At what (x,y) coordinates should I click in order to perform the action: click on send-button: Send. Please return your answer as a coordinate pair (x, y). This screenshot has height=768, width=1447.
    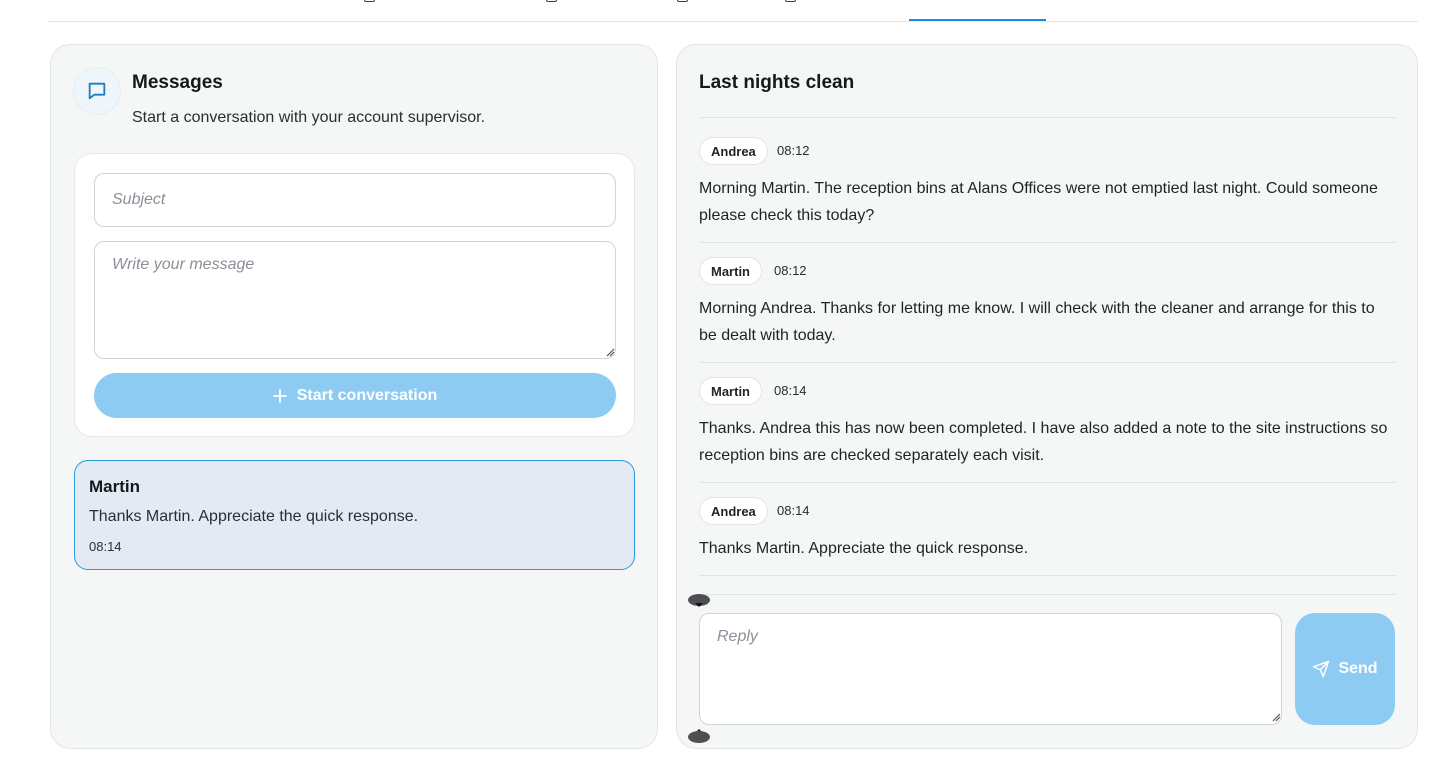
    Looking at the image, I should click on (1345, 669).